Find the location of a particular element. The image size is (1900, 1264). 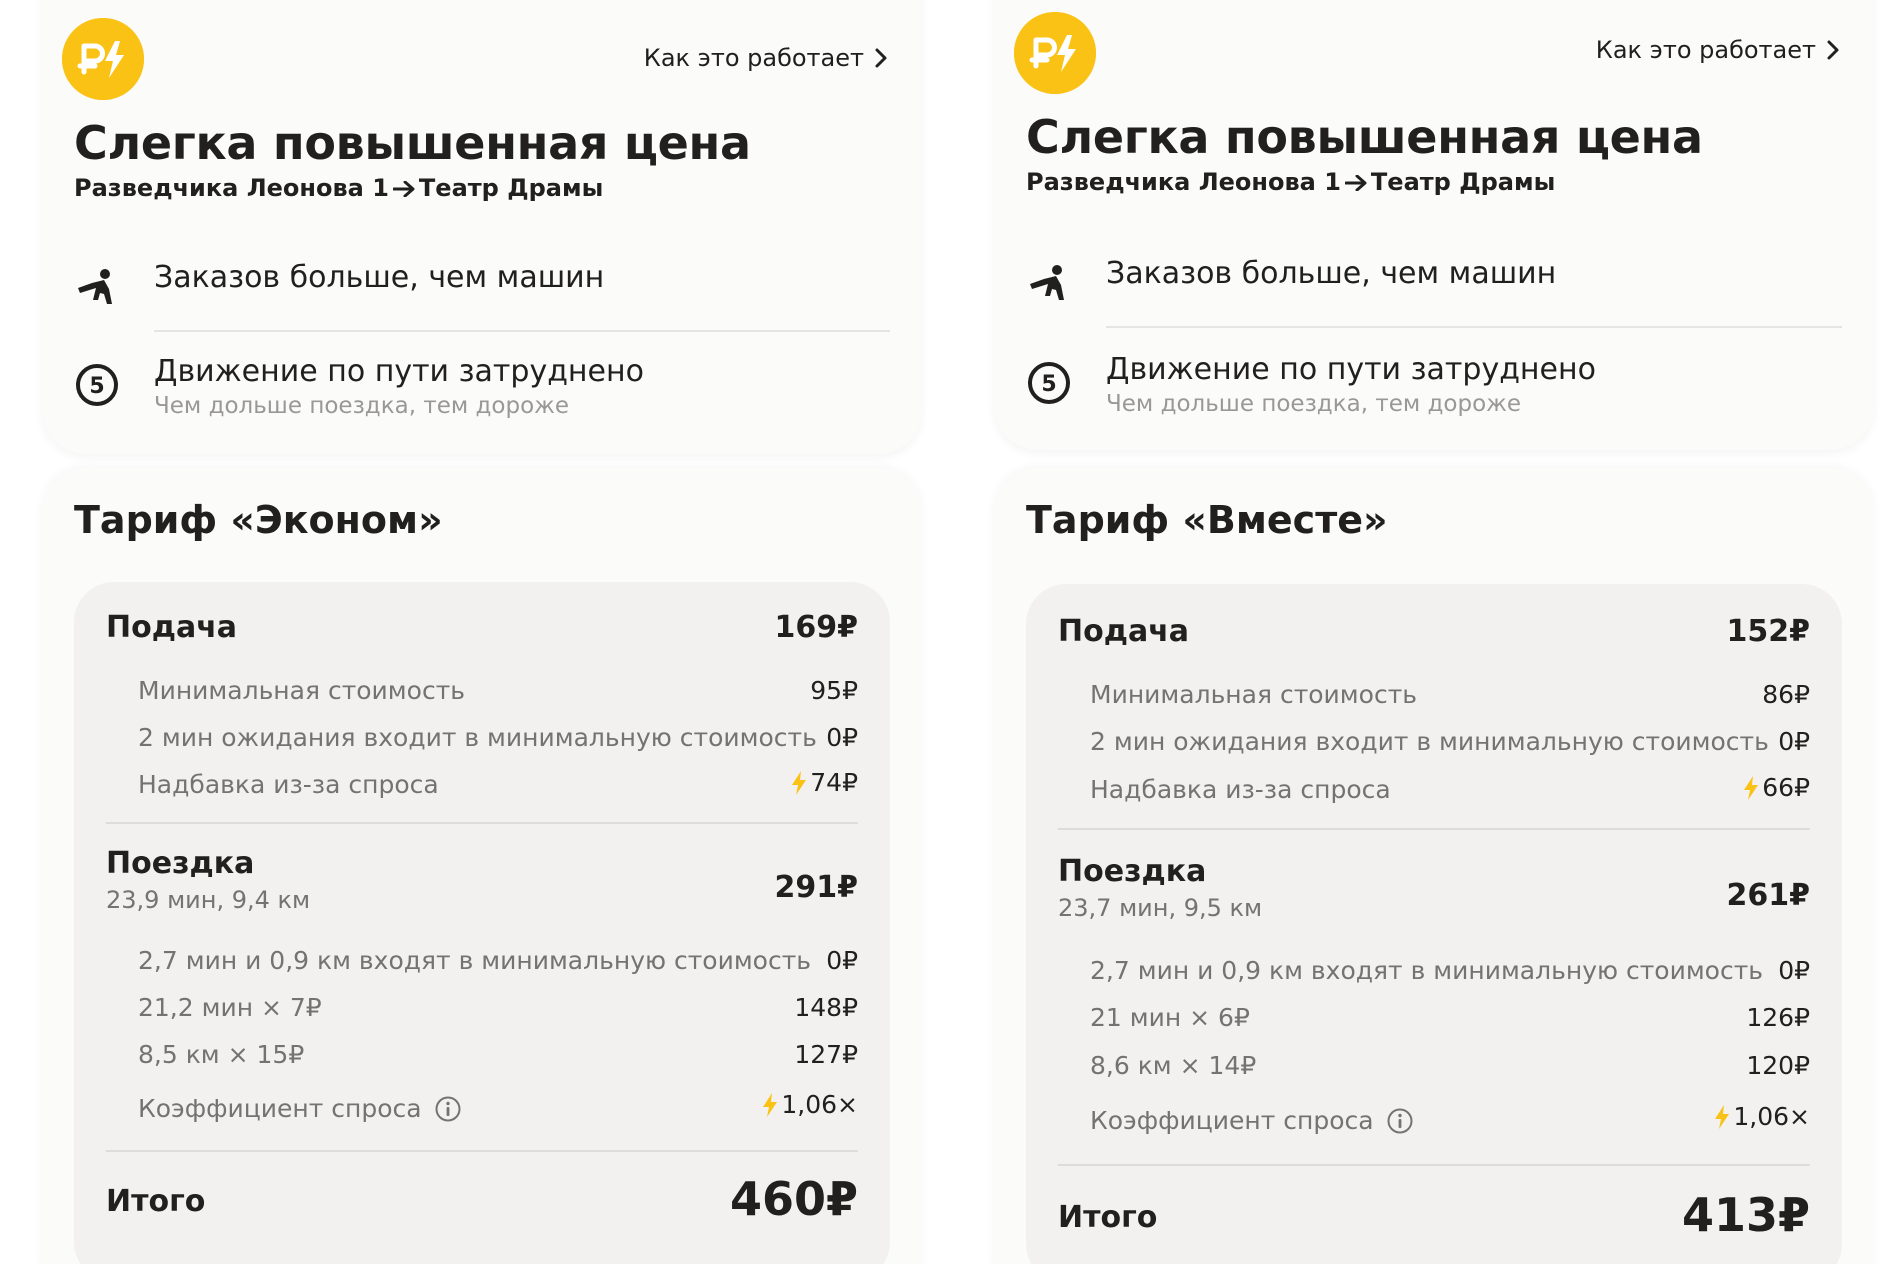

ride-amount: 261₽ is located at coordinates (1768, 895).